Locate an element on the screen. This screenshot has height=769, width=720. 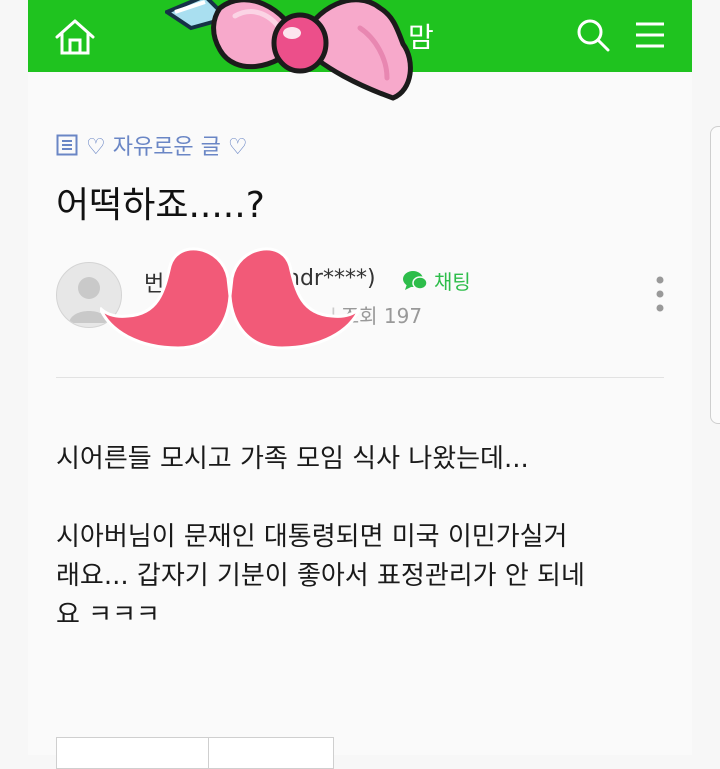
list-icon is located at coordinates (67, 145).